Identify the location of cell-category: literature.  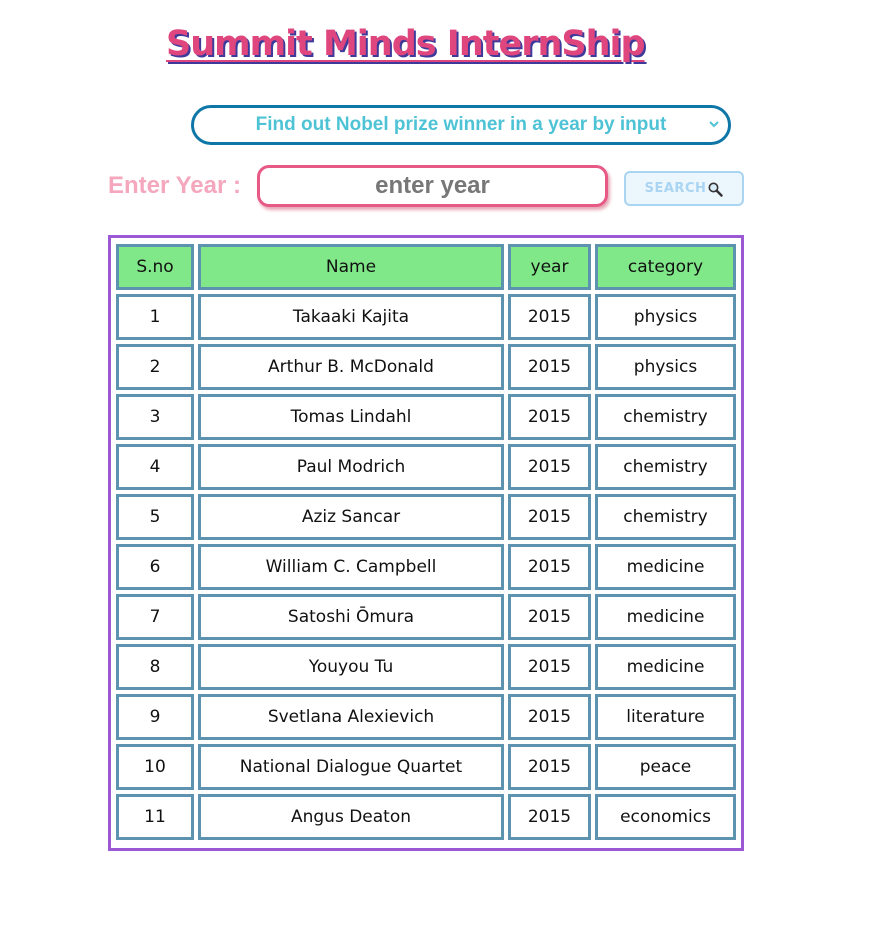
(665, 717).